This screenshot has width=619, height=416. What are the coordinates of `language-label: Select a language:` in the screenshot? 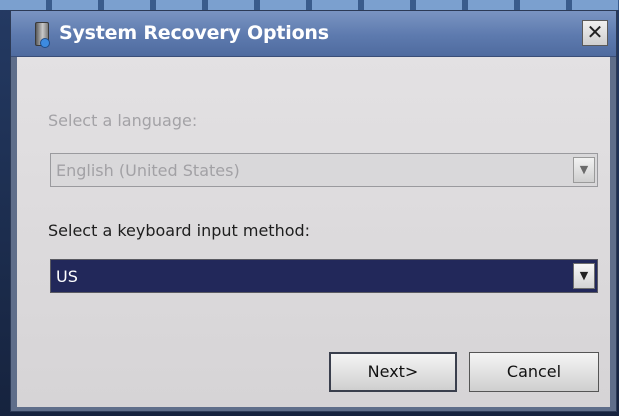 It's located at (123, 120).